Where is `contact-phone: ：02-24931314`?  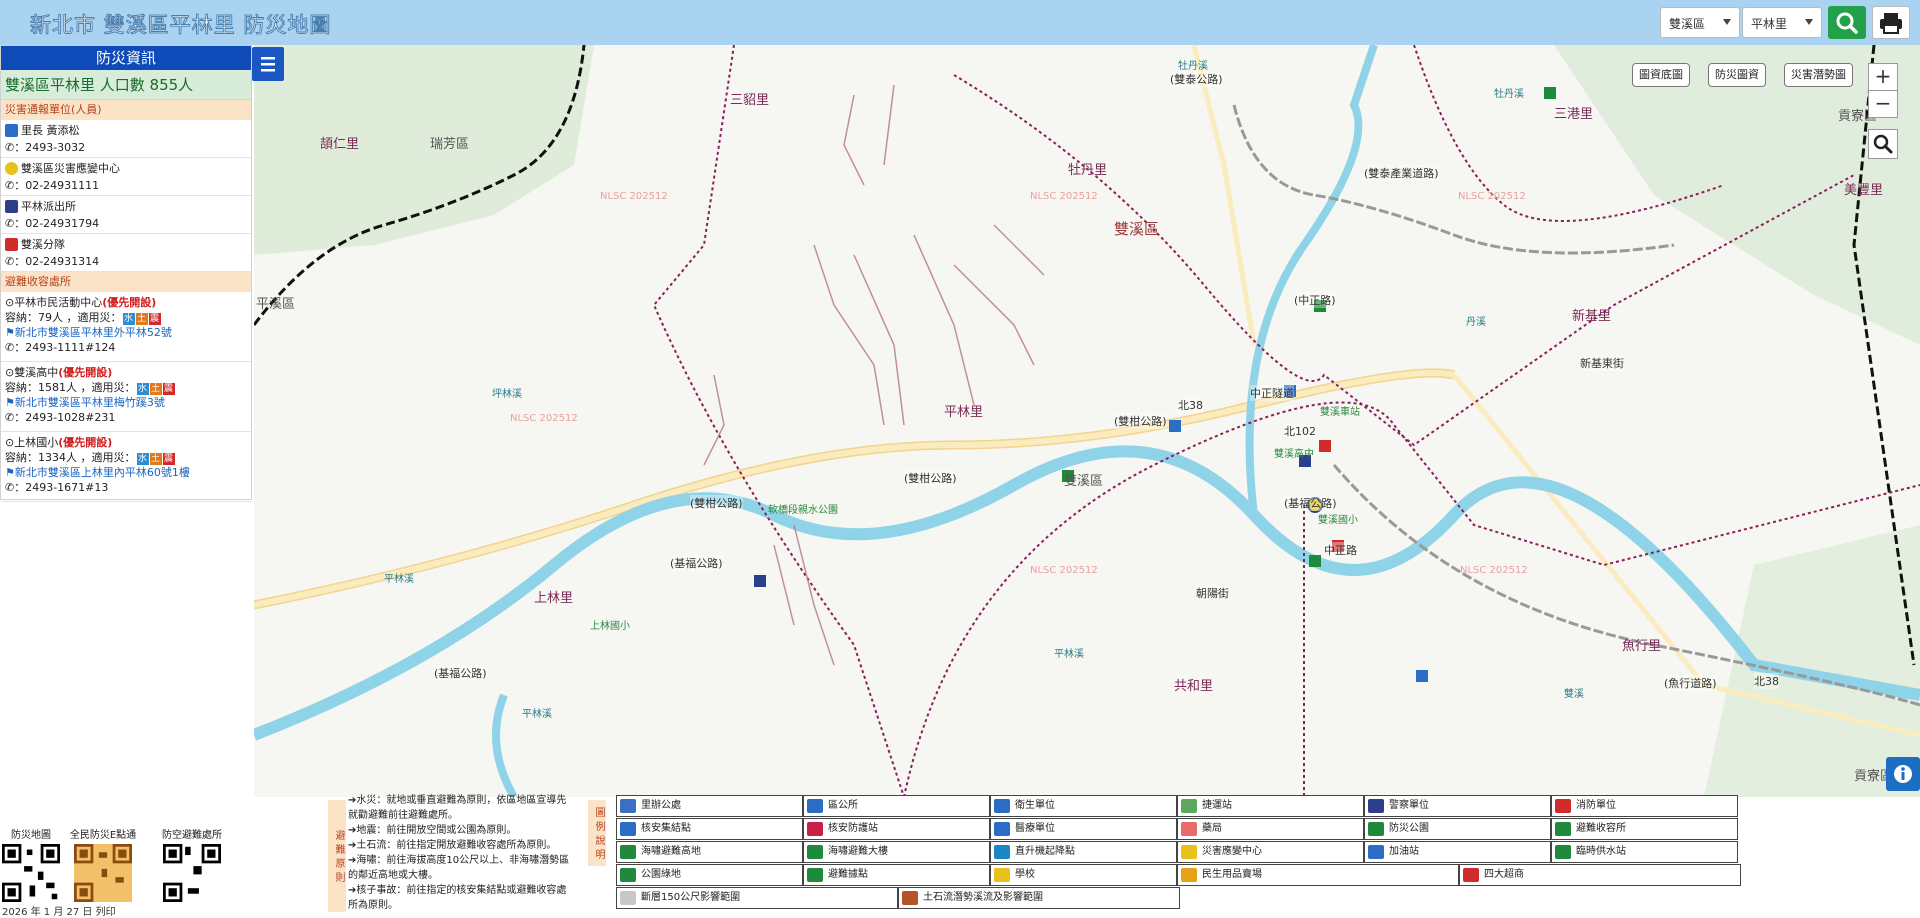 contact-phone: ：02-24931314 is located at coordinates (56, 261).